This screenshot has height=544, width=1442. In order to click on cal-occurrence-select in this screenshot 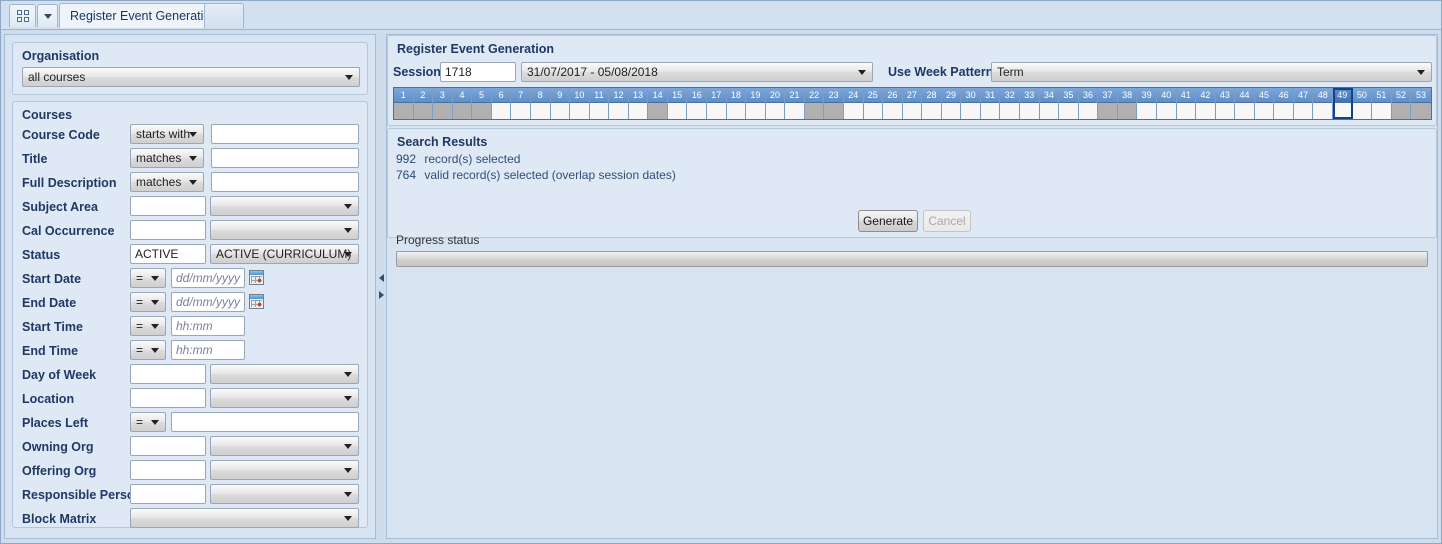, I will do `click(284, 230)`.